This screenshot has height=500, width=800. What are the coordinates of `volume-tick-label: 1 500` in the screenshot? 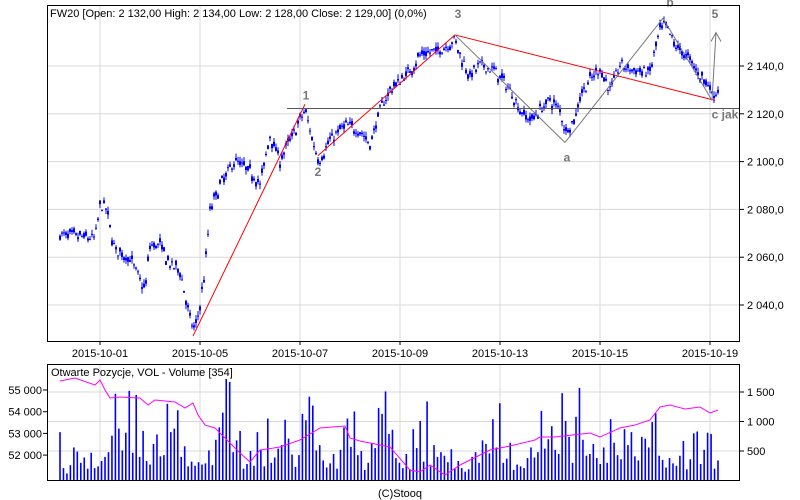 It's located at (761, 393).